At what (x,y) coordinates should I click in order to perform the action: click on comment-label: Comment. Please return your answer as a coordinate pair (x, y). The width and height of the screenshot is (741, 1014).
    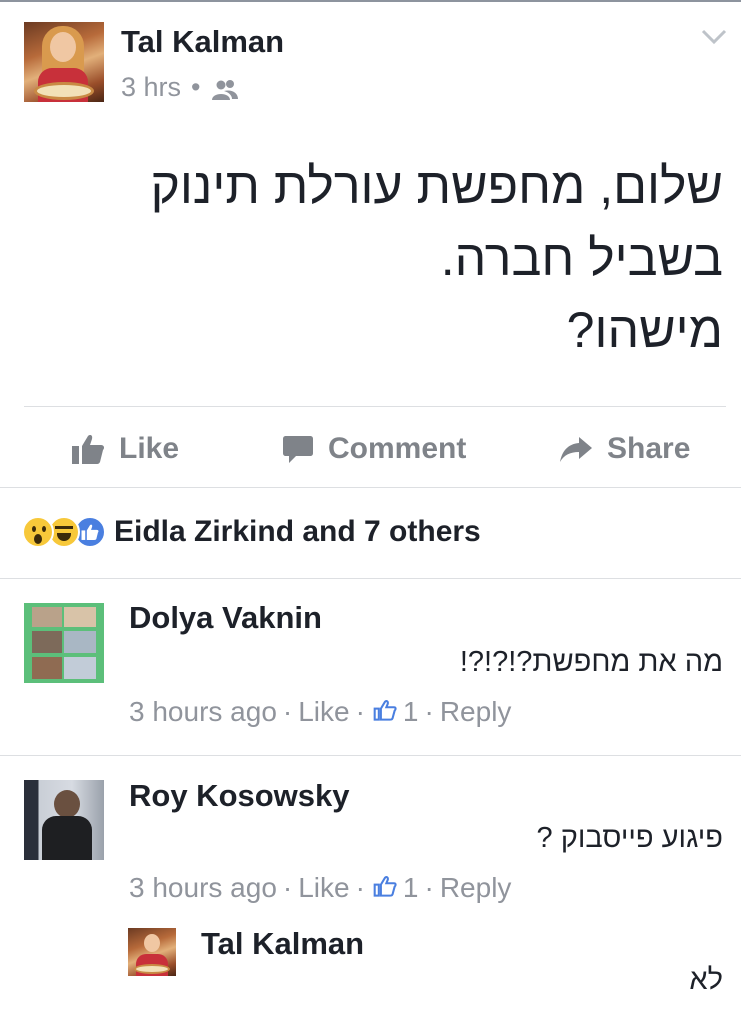
    Looking at the image, I should click on (397, 448).